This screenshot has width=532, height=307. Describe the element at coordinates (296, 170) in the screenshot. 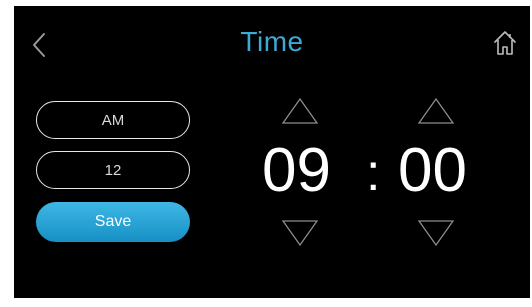

I see `hours-value: 09` at that location.